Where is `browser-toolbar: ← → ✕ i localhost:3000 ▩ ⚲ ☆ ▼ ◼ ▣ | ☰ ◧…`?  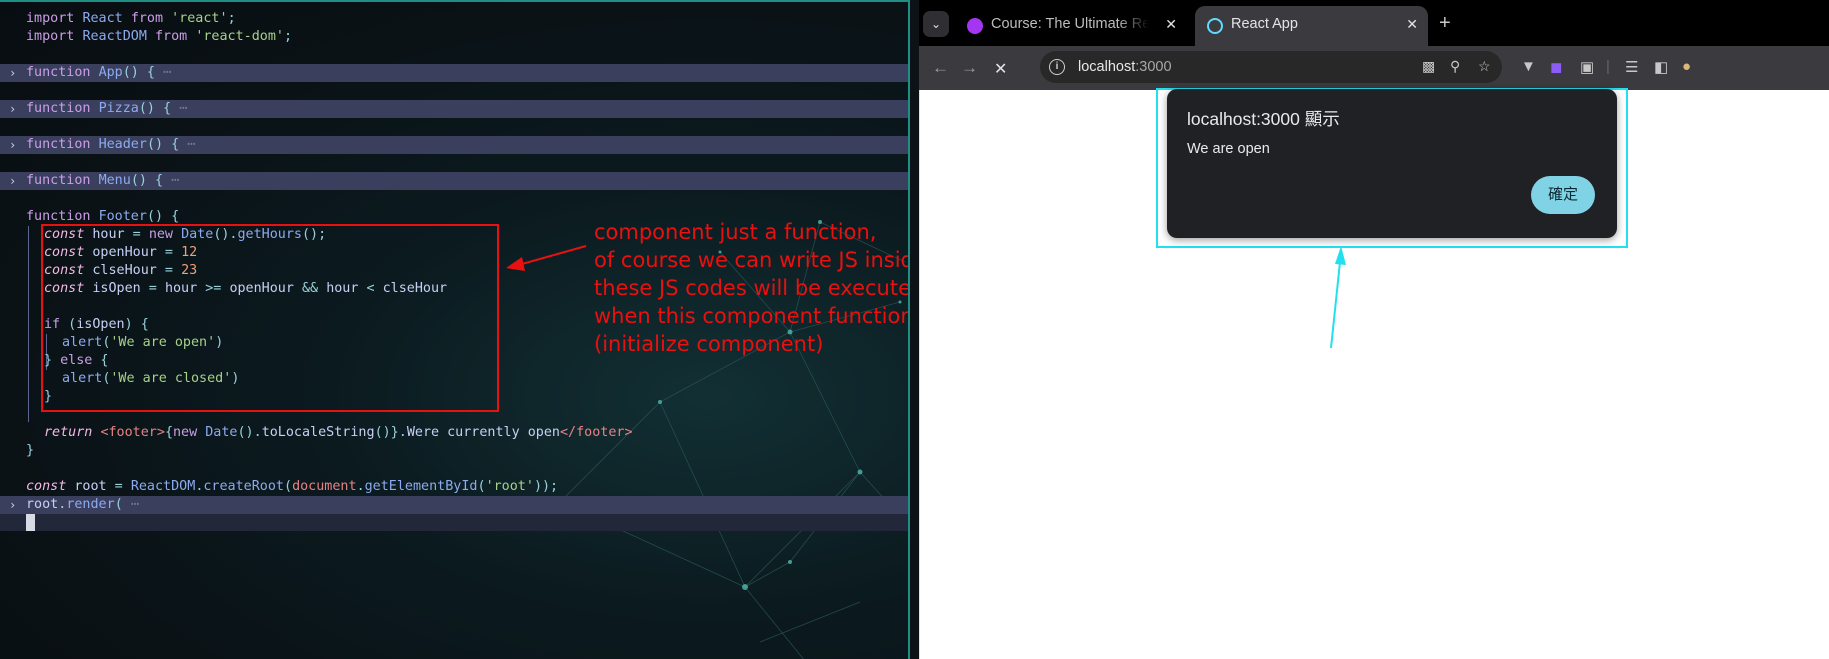 browser-toolbar: ← → ✕ i localhost:3000 ▩ ⚲ ☆ ▼ ◼ ▣ | ☰ ◧… is located at coordinates (1374, 68).